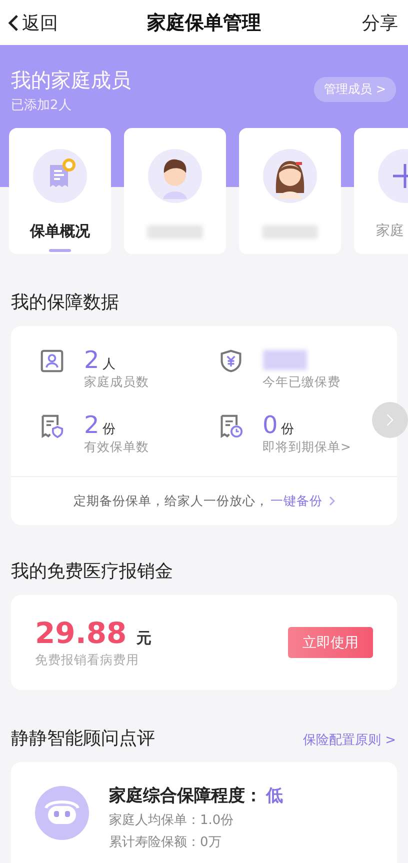 This screenshot has width=408, height=863. What do you see at coordinates (274, 796) in the screenshot?
I see `coverage-level: 低` at bounding box center [274, 796].